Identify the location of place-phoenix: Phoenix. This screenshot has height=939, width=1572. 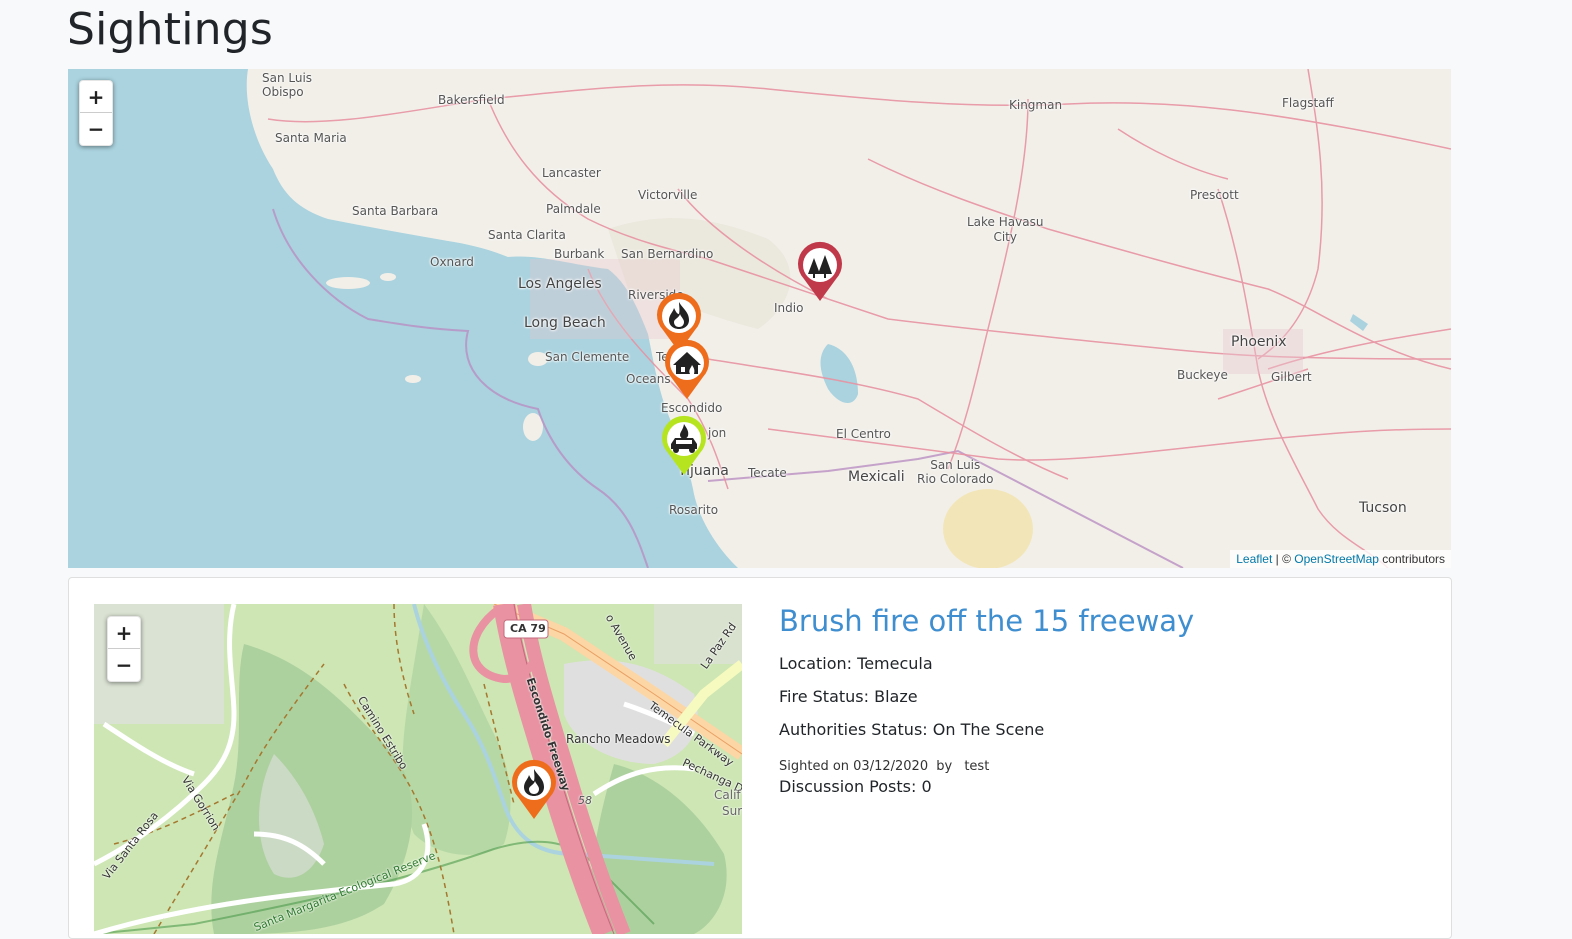
(1259, 342).